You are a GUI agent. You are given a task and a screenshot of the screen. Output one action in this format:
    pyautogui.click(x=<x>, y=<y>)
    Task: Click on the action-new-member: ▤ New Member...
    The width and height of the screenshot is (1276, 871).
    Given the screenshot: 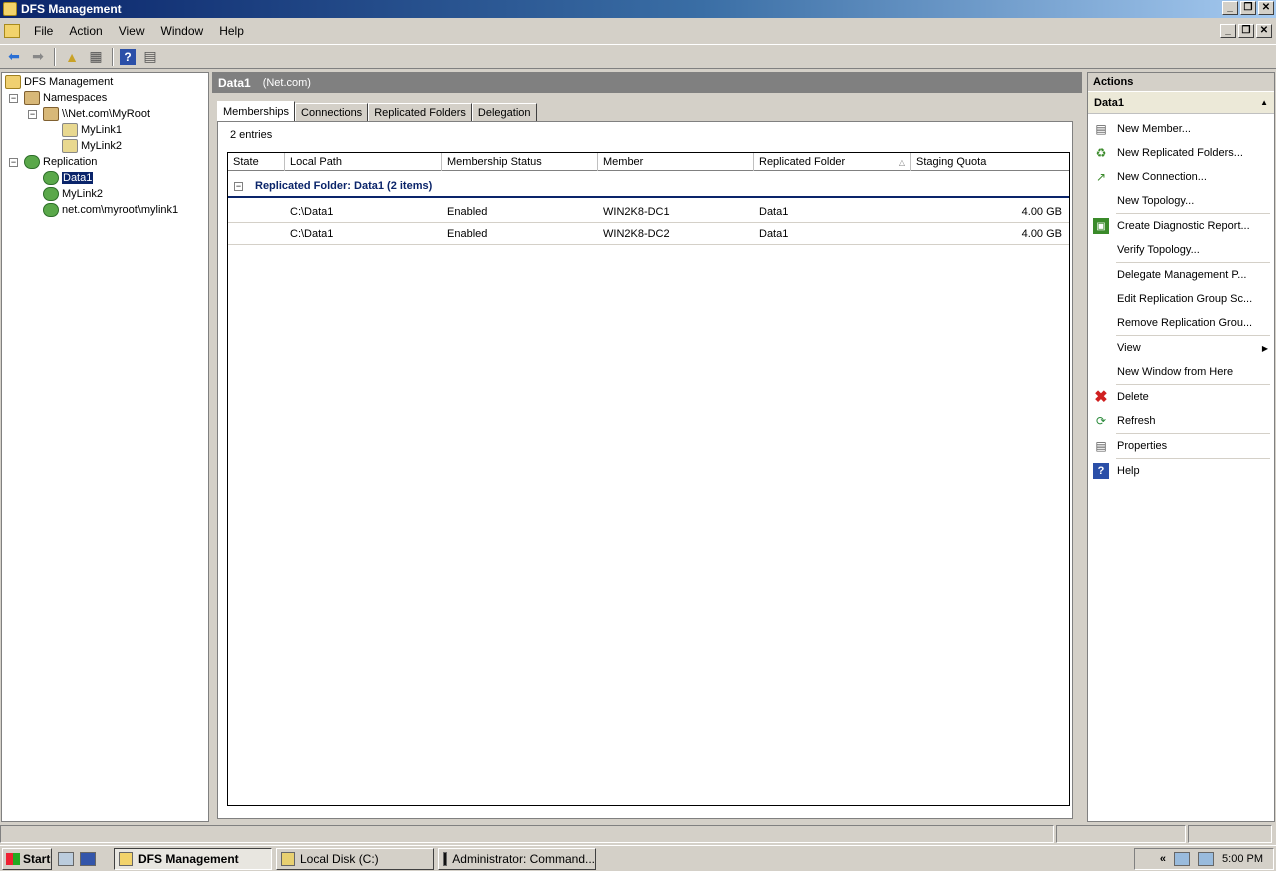 What is the action you would take?
    pyautogui.click(x=1181, y=129)
    